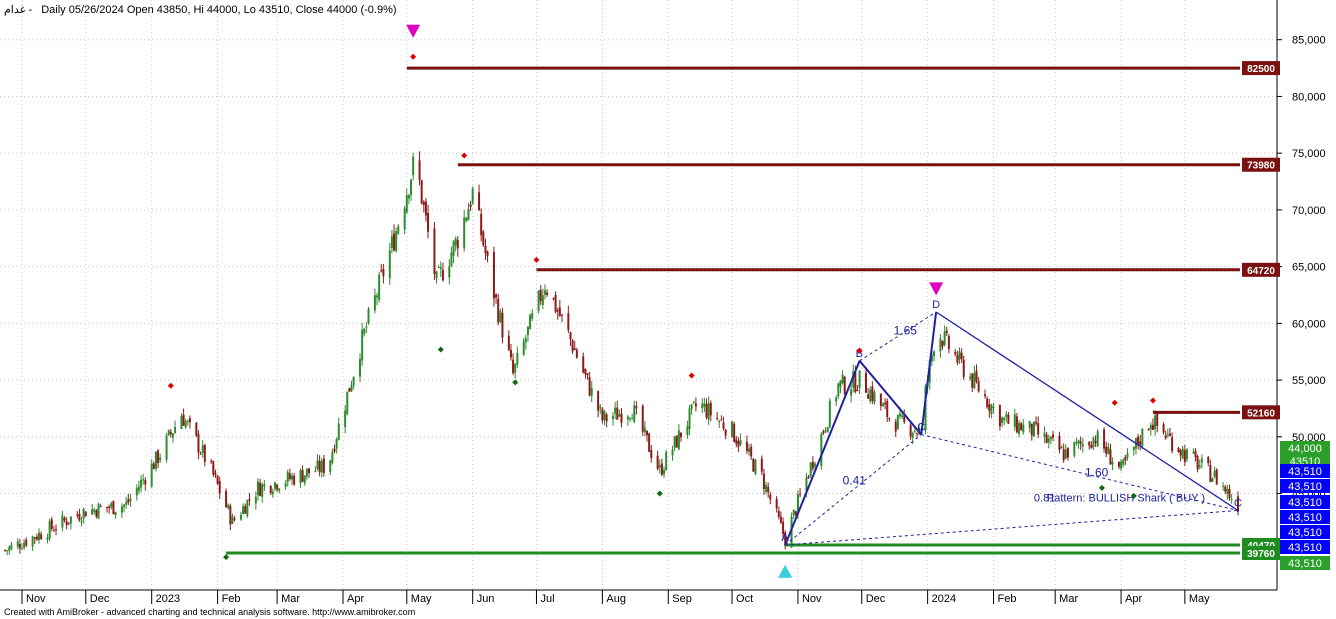 Image resolution: width=1336 pixels, height=619 pixels. I want to click on x-tick-label: Jun, so click(486, 599).